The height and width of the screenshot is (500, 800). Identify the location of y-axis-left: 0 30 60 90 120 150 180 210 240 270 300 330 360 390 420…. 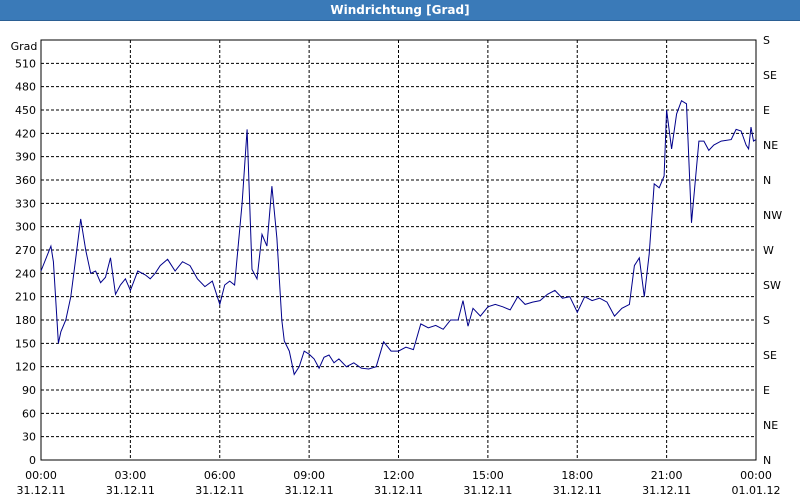
(25, 262).